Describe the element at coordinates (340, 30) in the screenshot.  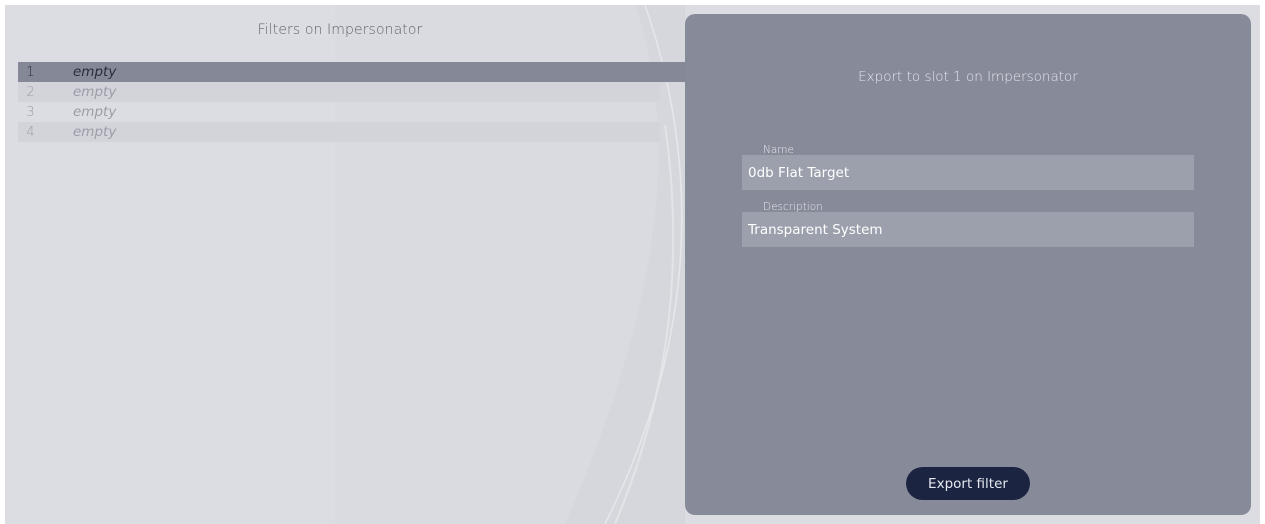
I see `filters-title: Filters on Impersonator` at that location.